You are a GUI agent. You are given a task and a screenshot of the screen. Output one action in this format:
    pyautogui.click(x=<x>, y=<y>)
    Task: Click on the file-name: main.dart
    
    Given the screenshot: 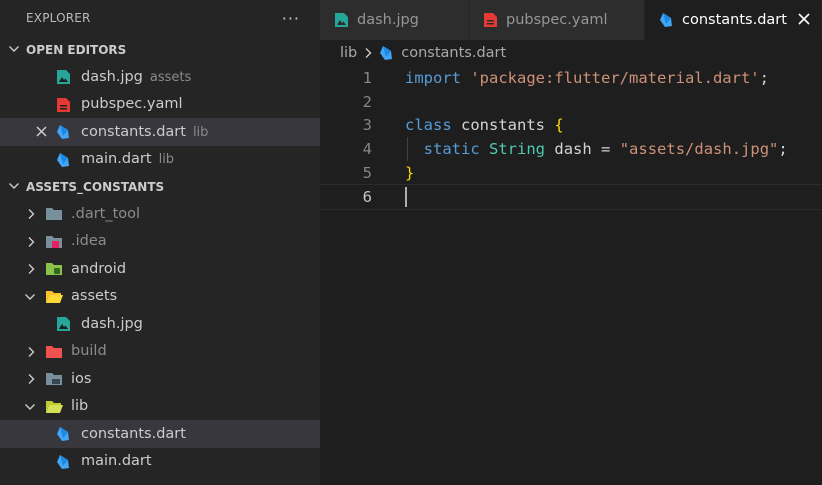 What is the action you would take?
    pyautogui.click(x=116, y=159)
    